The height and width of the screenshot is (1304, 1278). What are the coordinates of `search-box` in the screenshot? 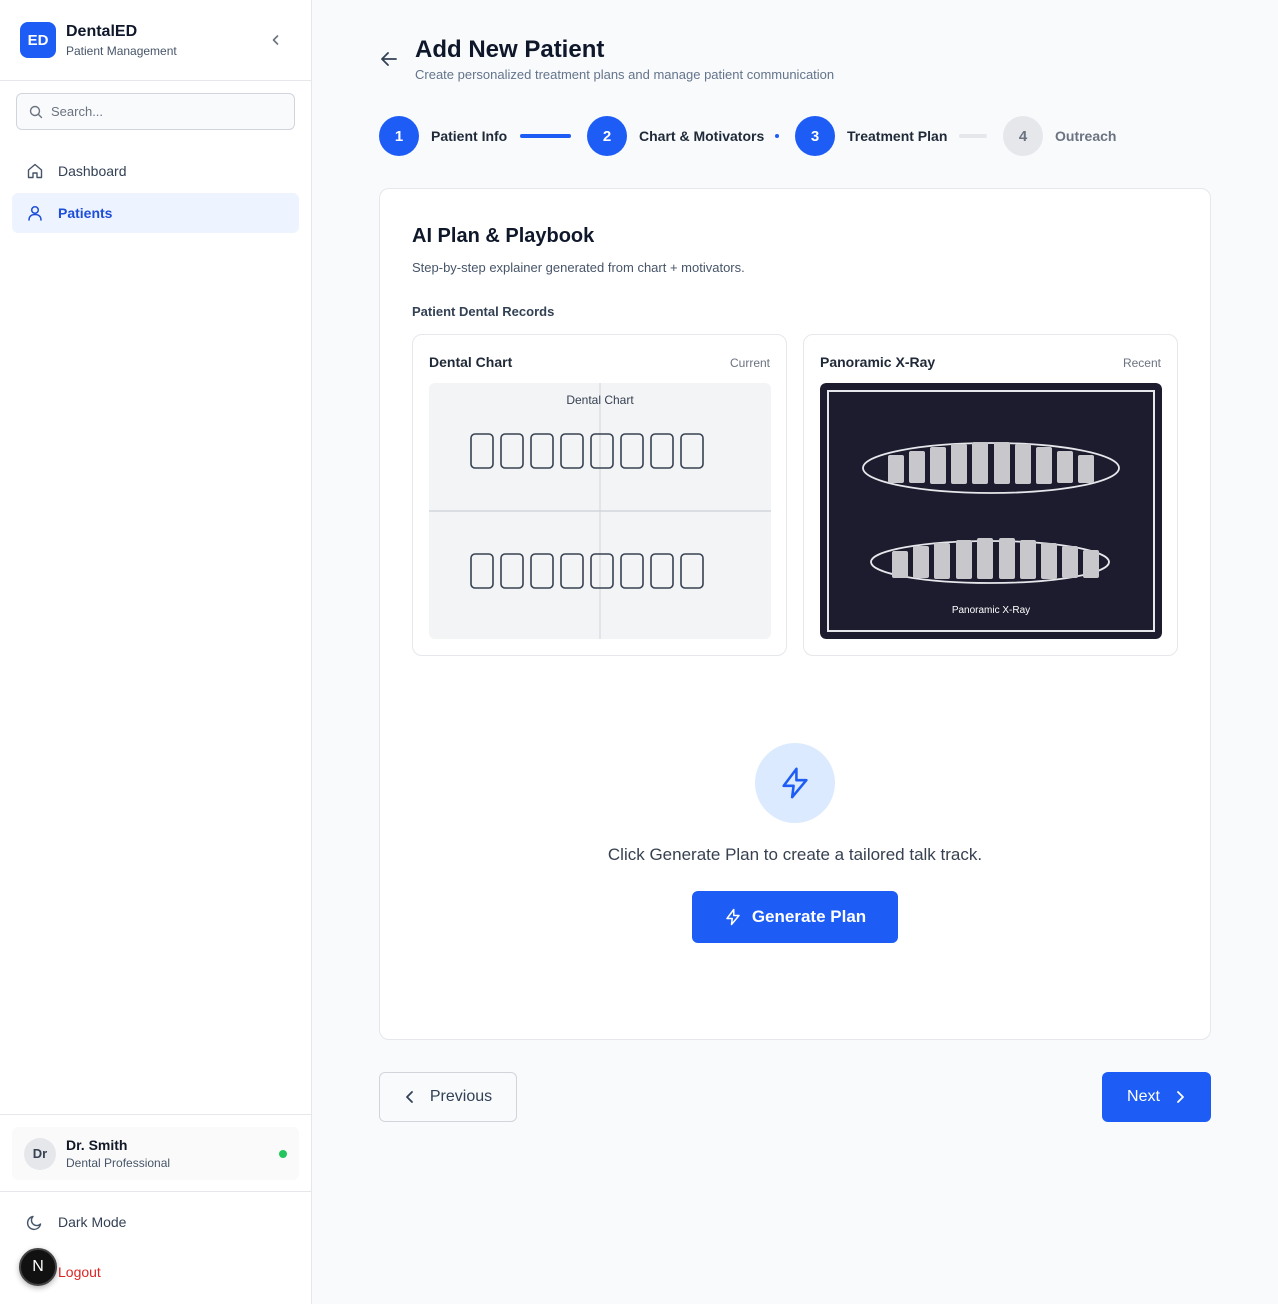 It's located at (155, 111).